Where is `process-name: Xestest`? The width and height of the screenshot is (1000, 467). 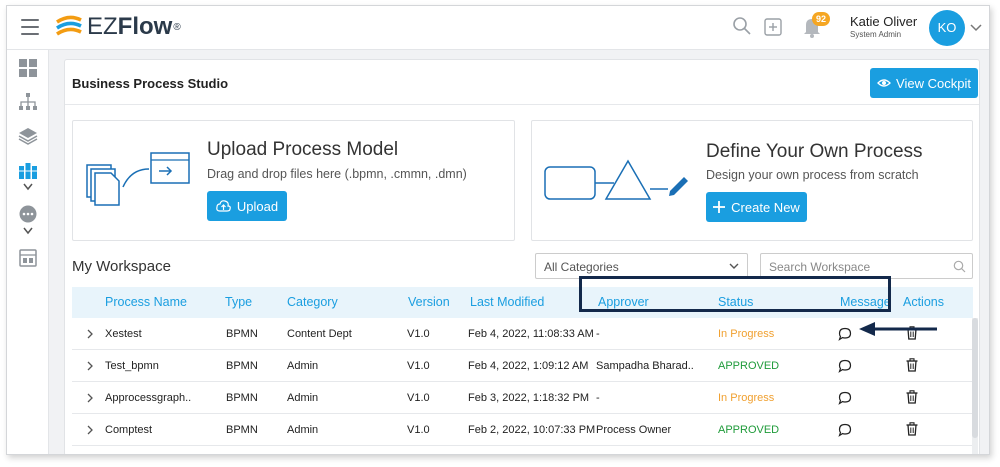
process-name: Xestest is located at coordinates (123, 334).